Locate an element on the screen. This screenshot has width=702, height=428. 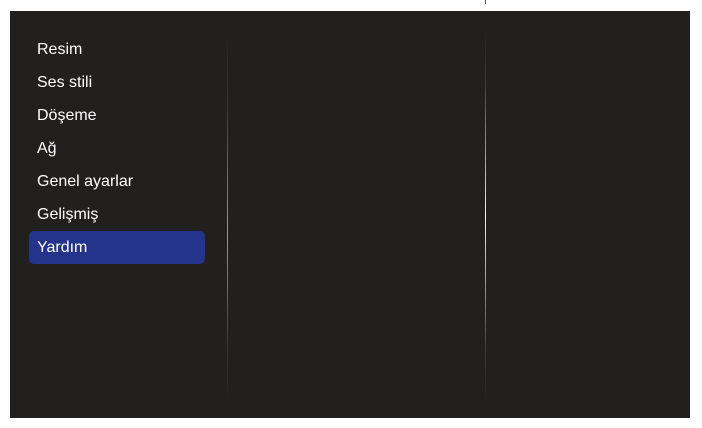
menu-item-label: Döşeme is located at coordinates (67, 115).